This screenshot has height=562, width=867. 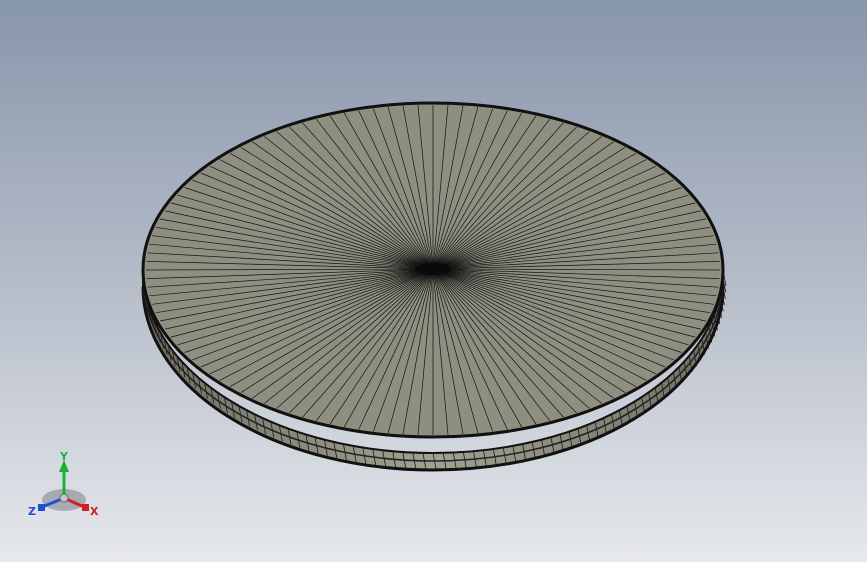 I want to click on center-hub, so click(x=433, y=269).